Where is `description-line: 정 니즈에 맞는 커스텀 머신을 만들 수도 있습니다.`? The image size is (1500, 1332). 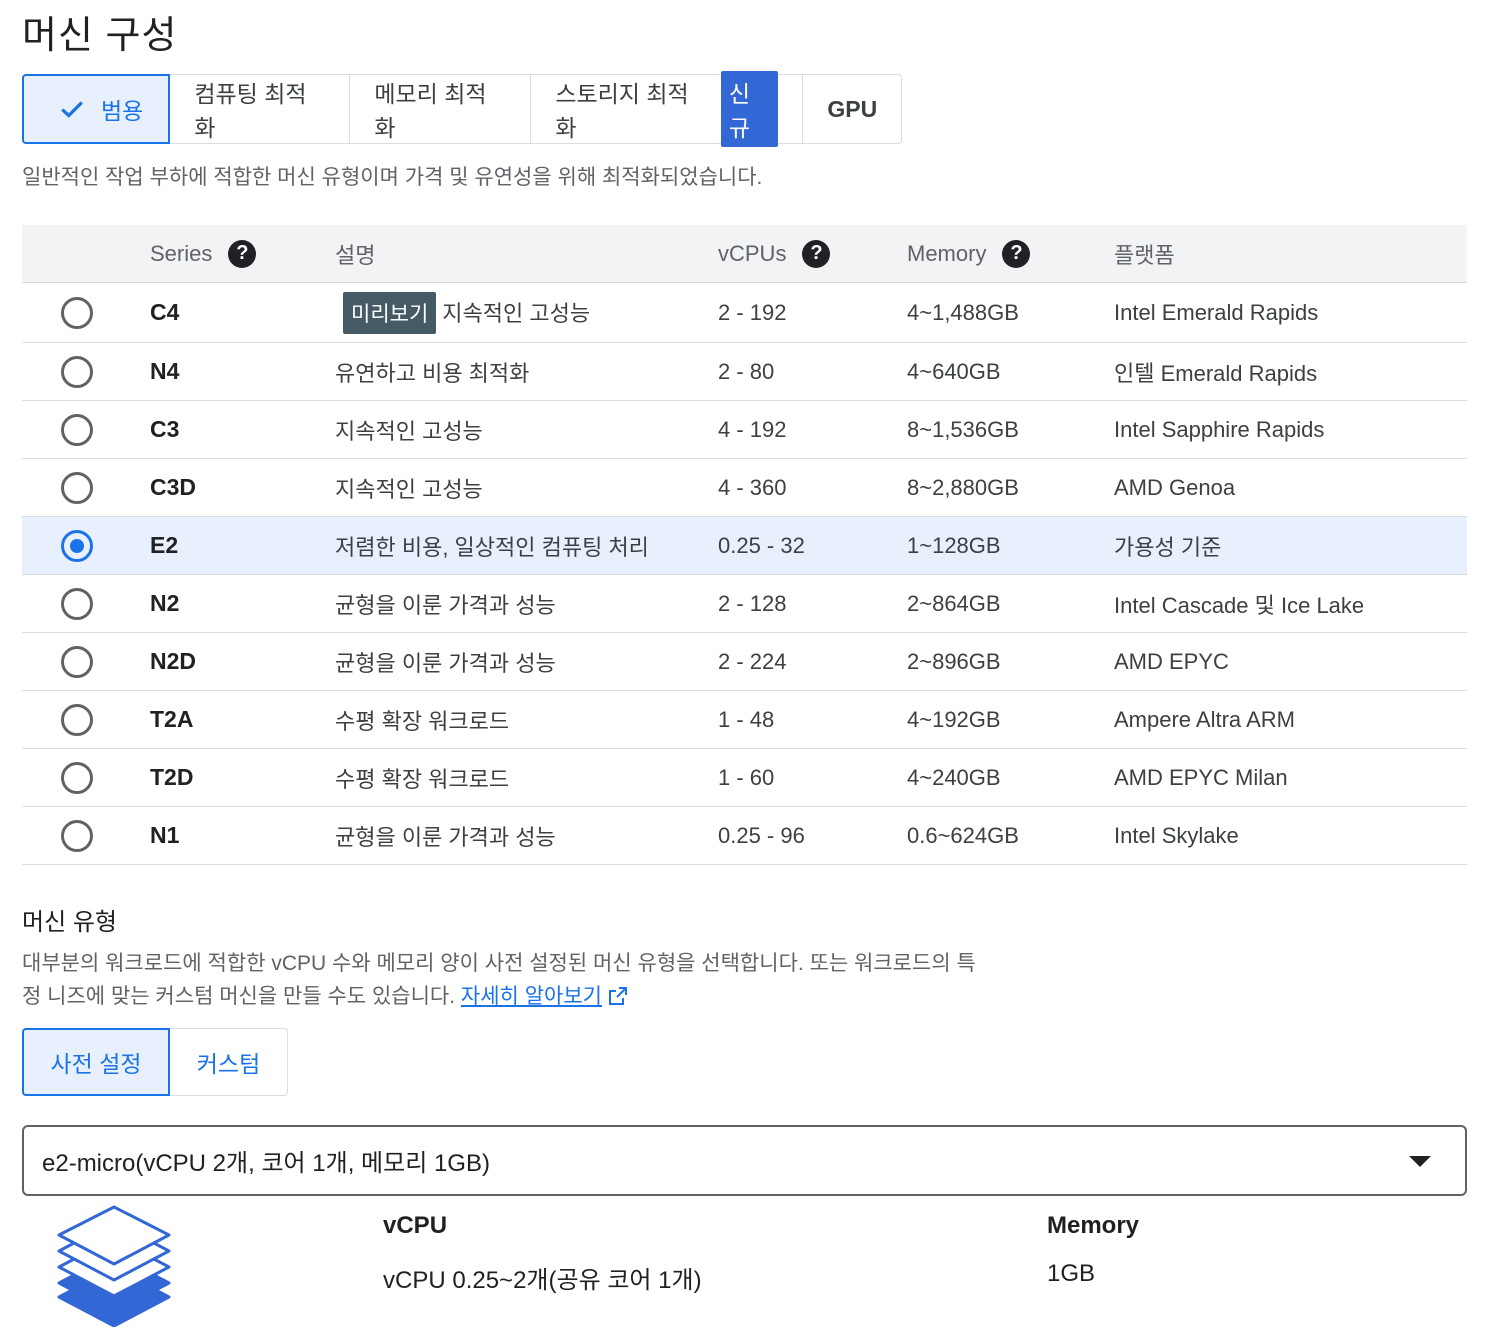 description-line: 정 니즈에 맞는 커스텀 머신을 만들 수도 있습니다. is located at coordinates (239, 996).